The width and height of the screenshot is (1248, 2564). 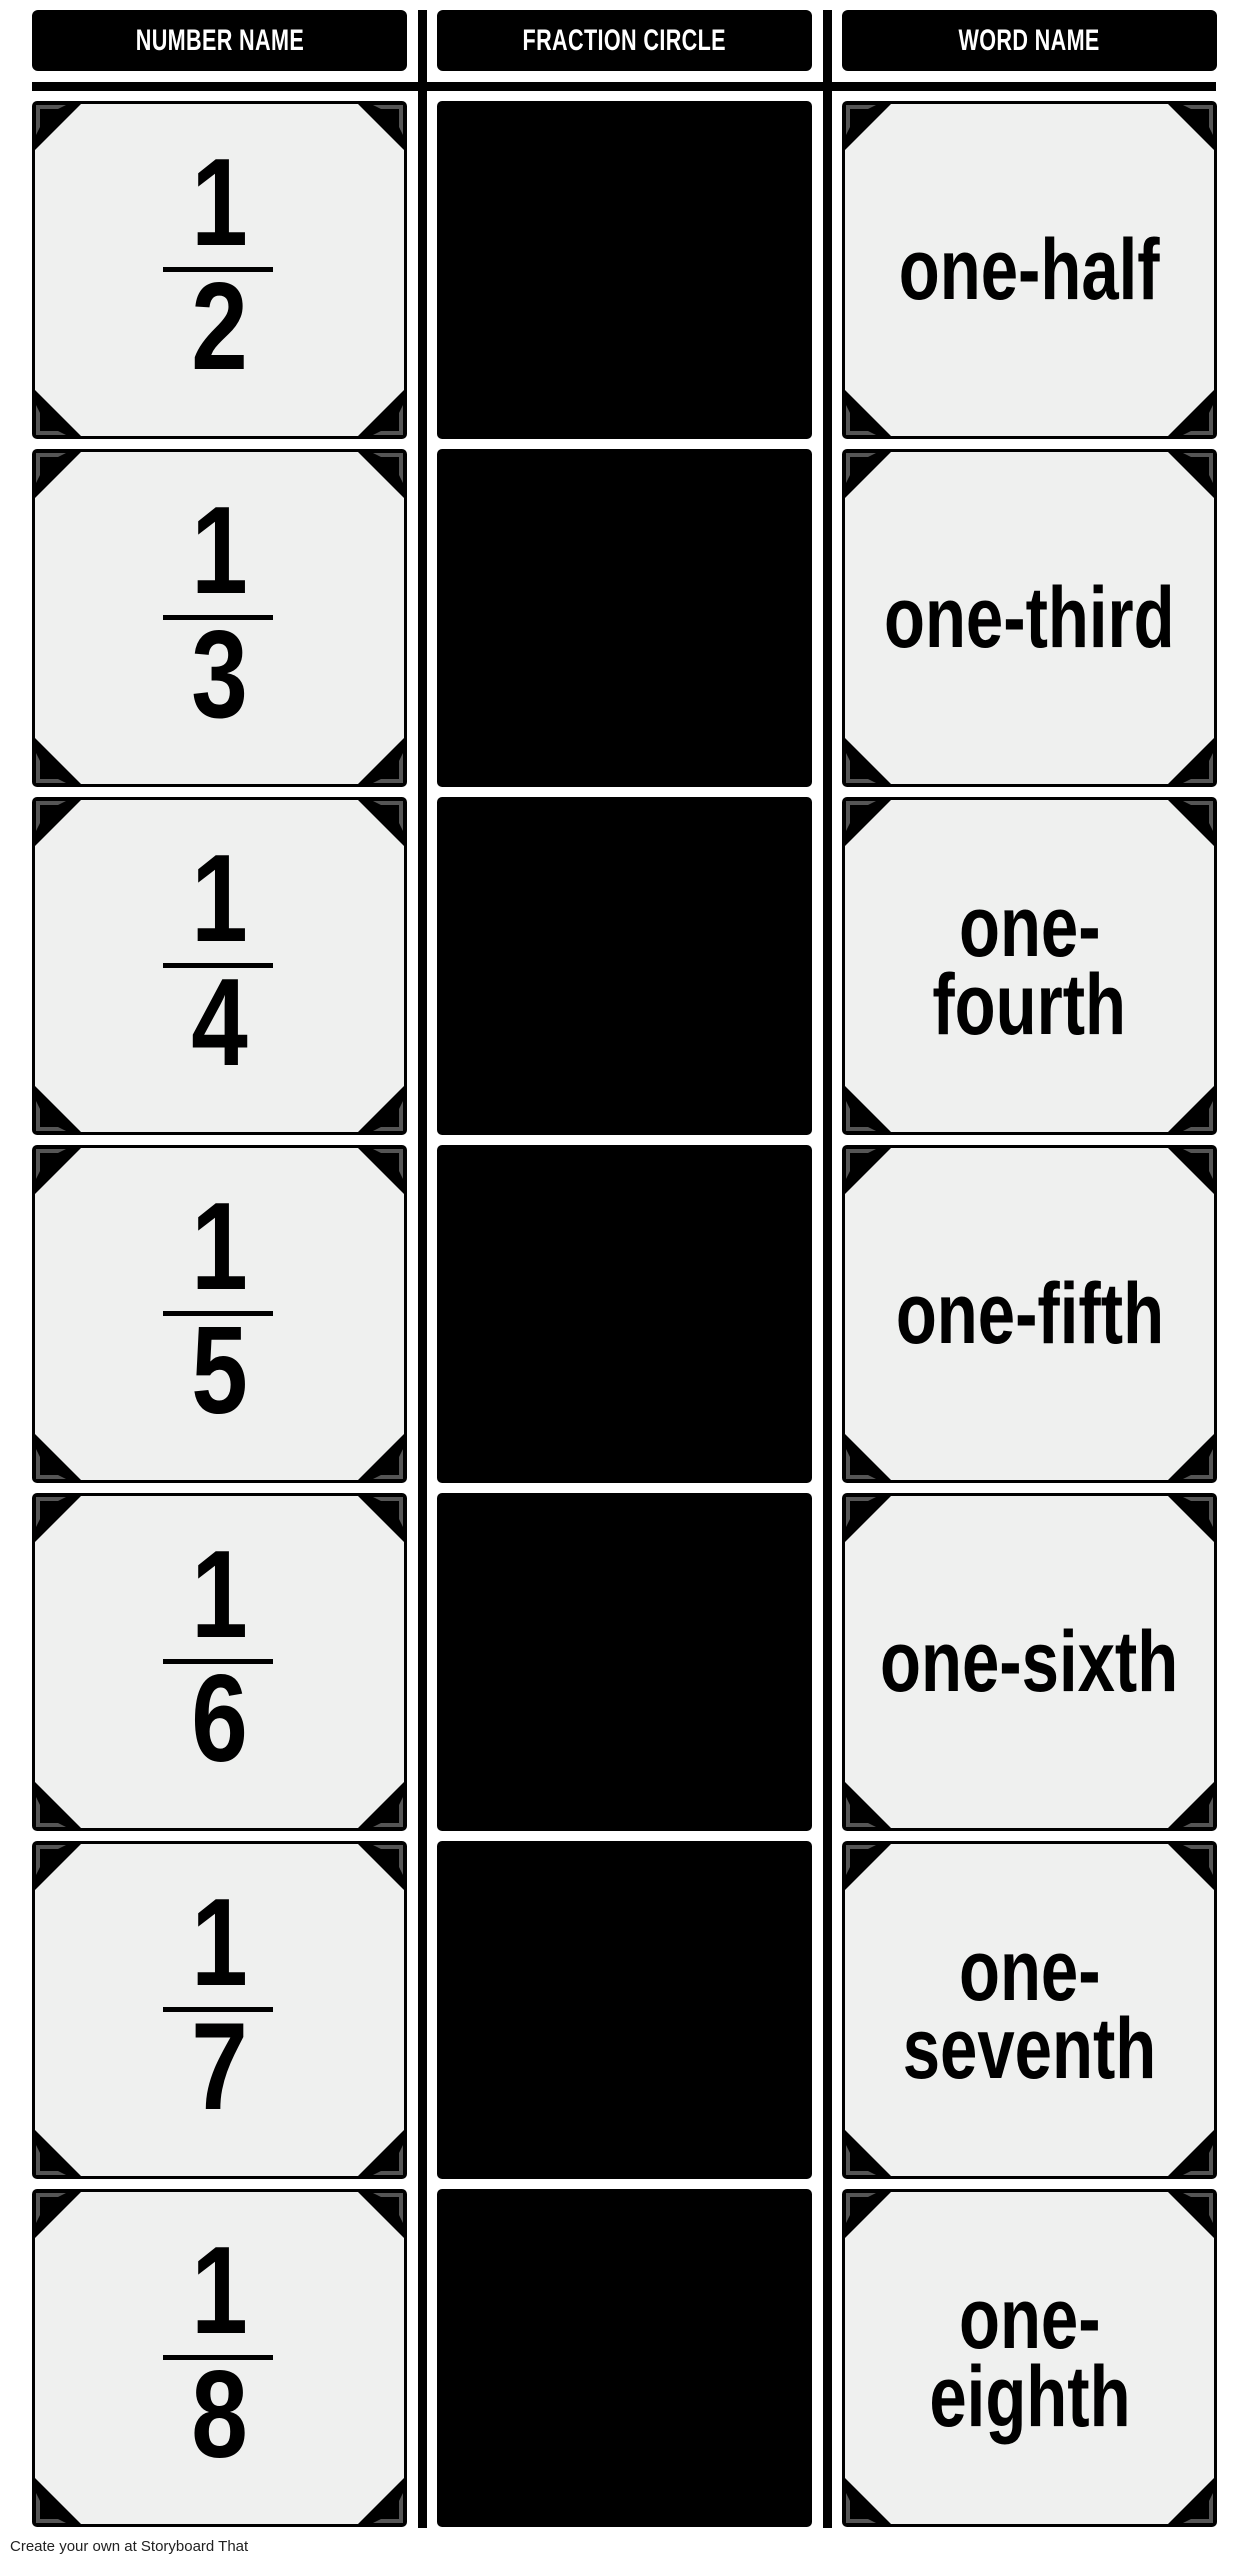 I want to click on number-name-card: 1 6, so click(x=219, y=1662).